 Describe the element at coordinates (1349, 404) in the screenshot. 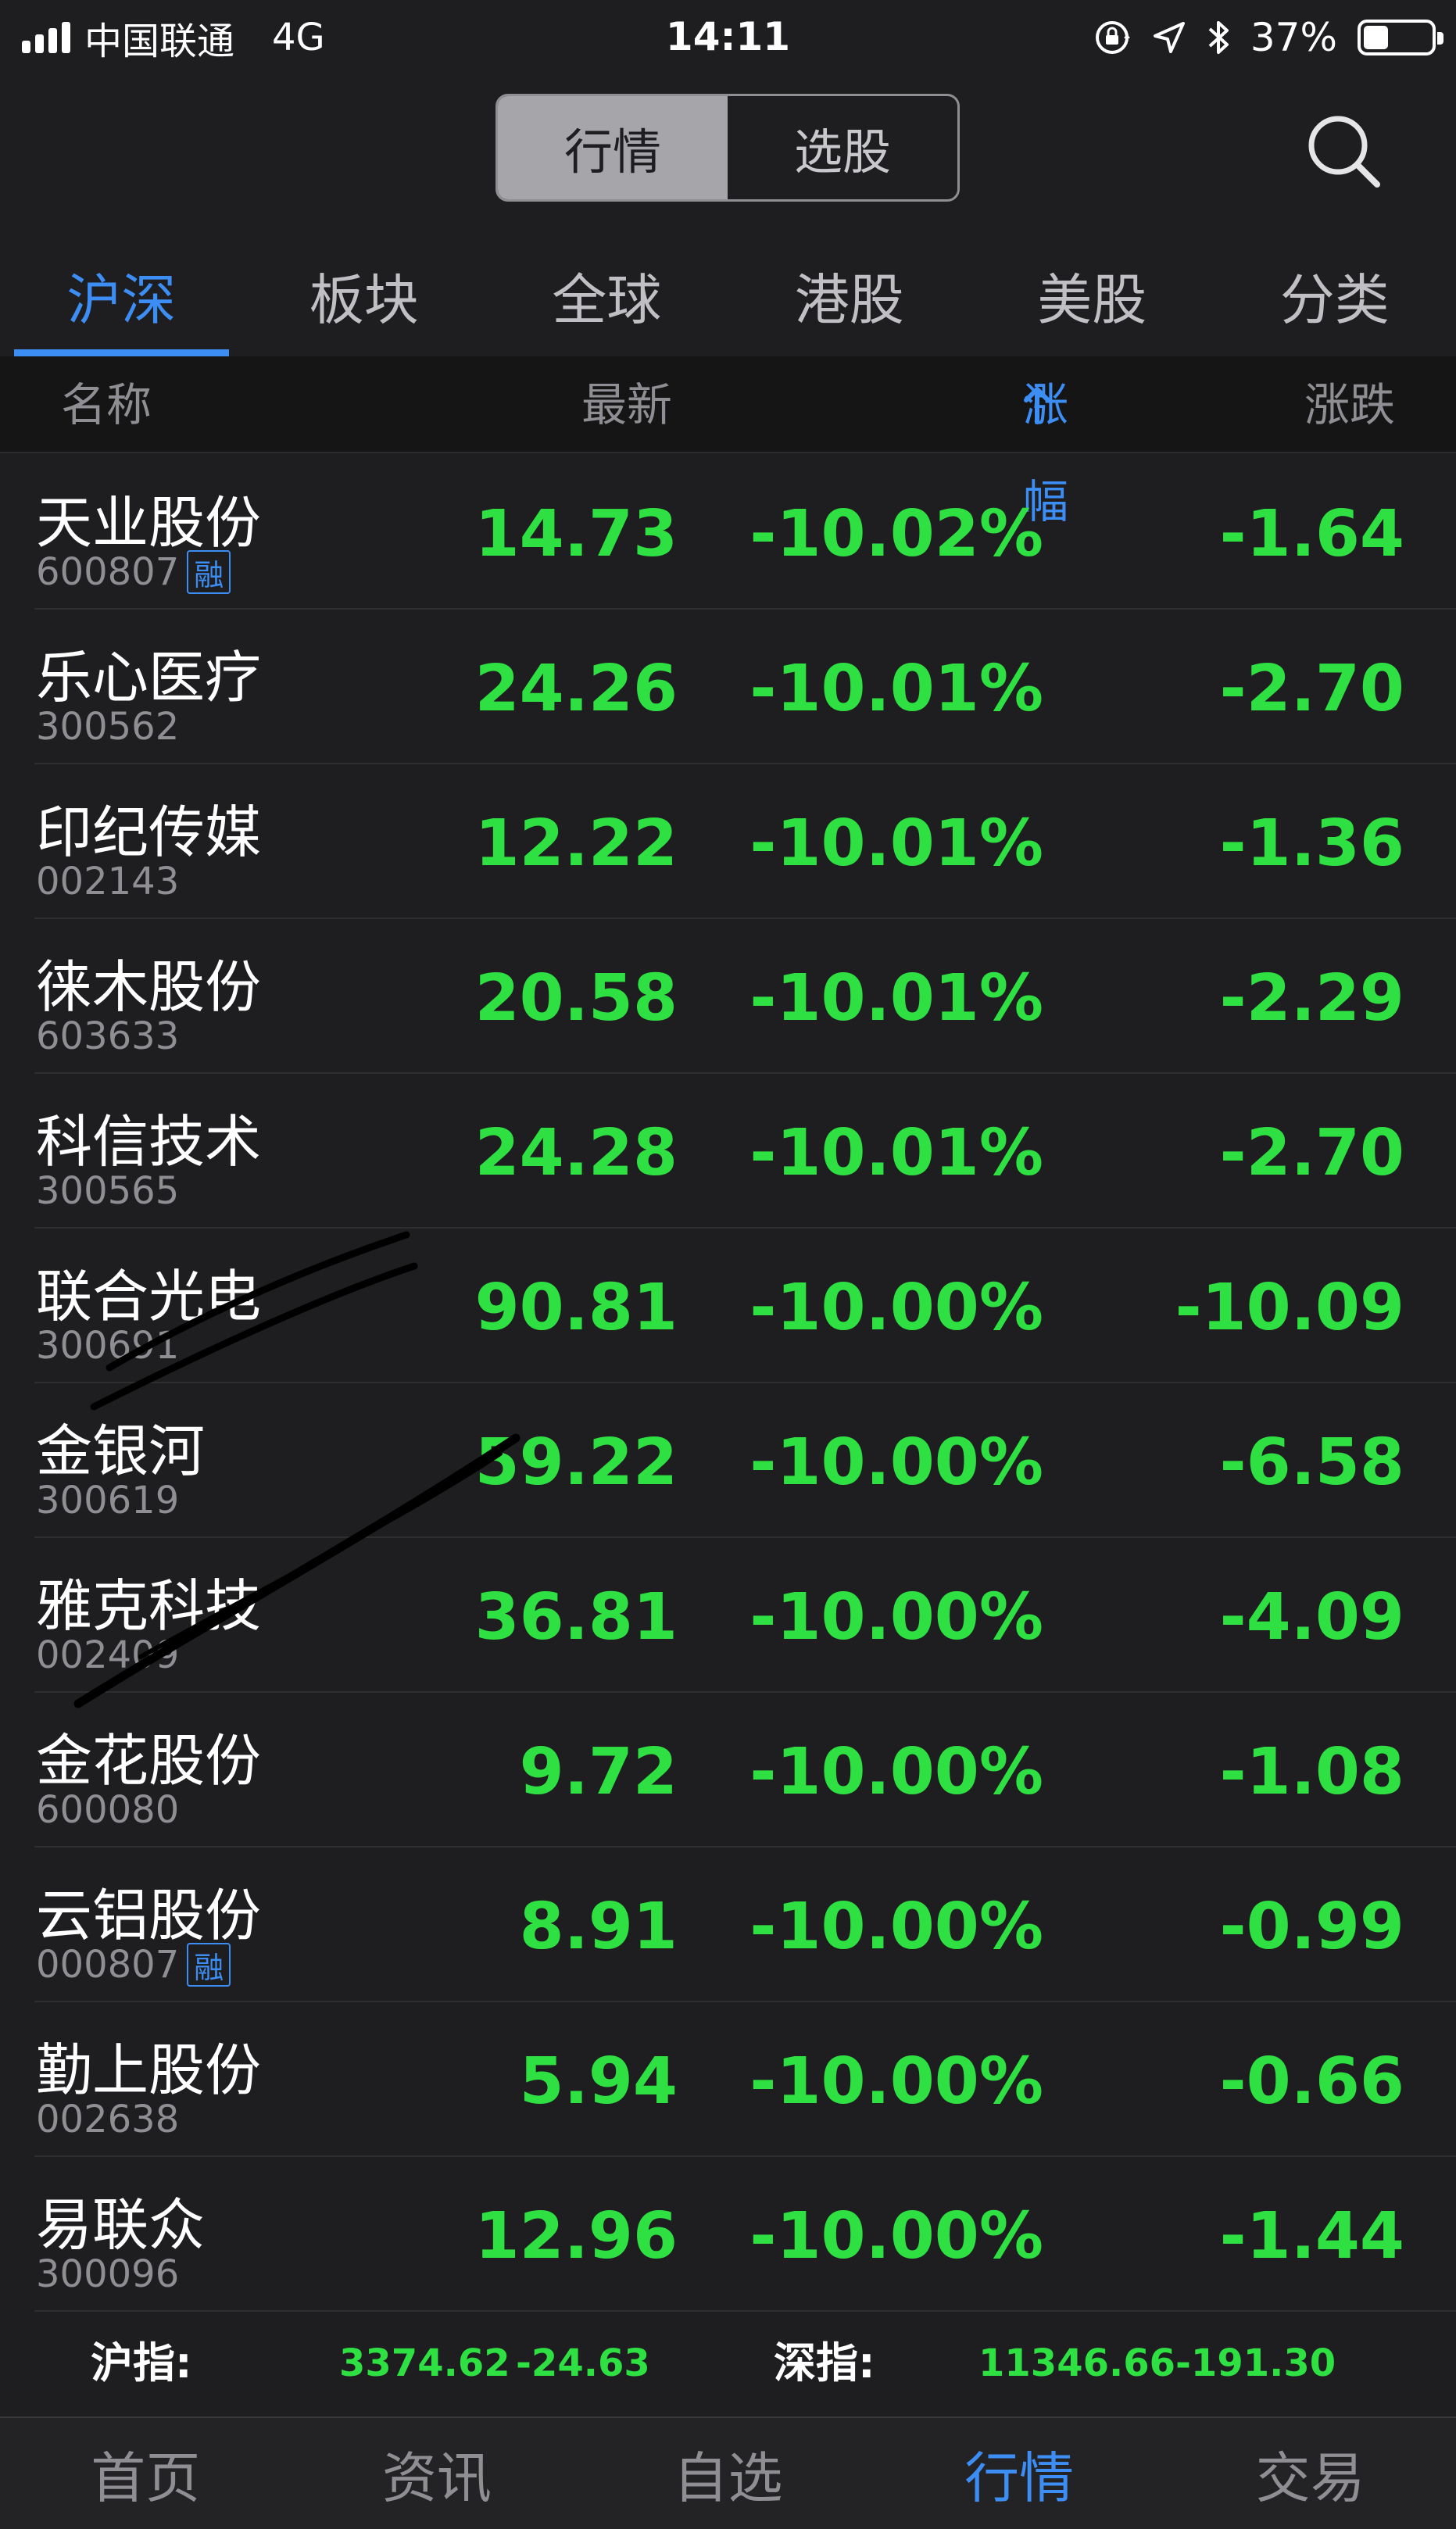

I see `column-change: 涨跌` at that location.